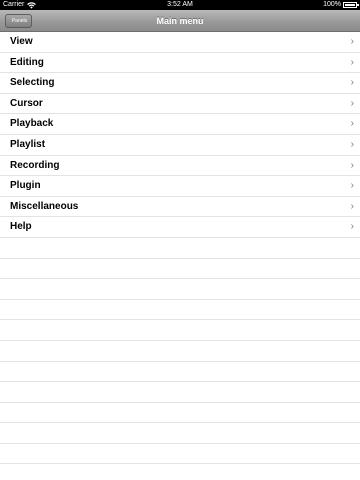  I want to click on status-right: 100%, so click(341, 5).